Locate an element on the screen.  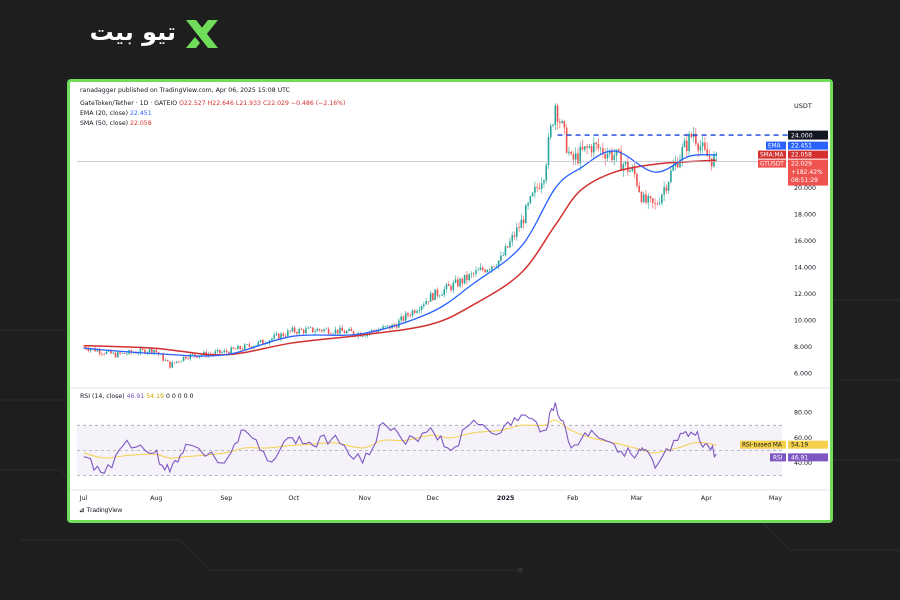
time-tick-label: Sep is located at coordinates (226, 498).